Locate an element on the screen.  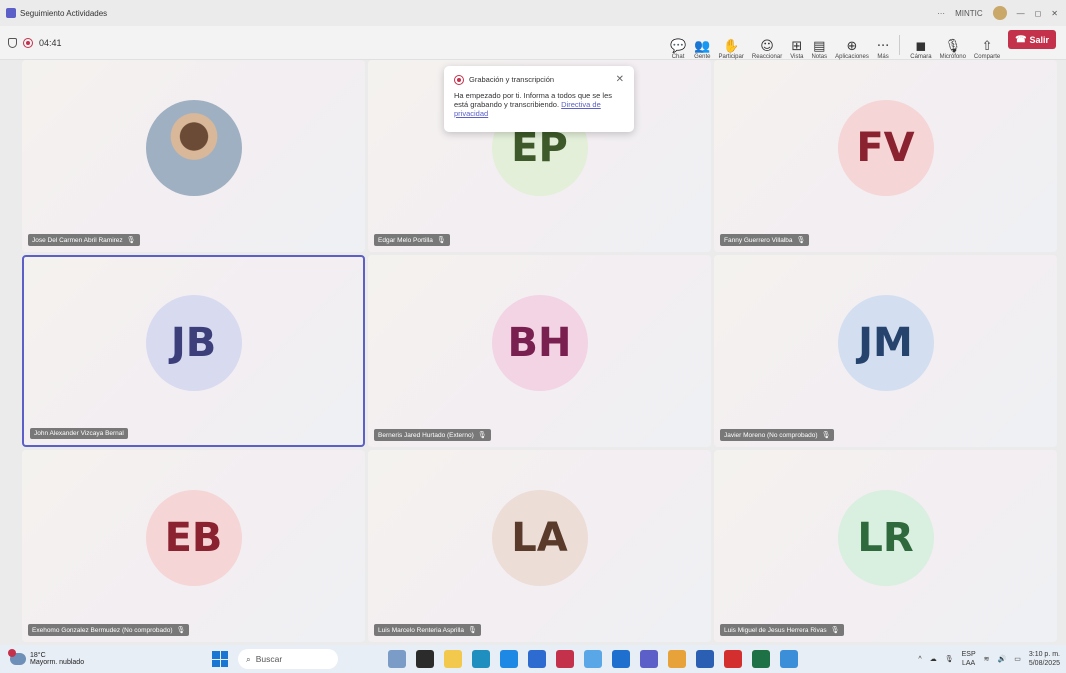
people-icon: 👥 is located at coordinates (702, 46).